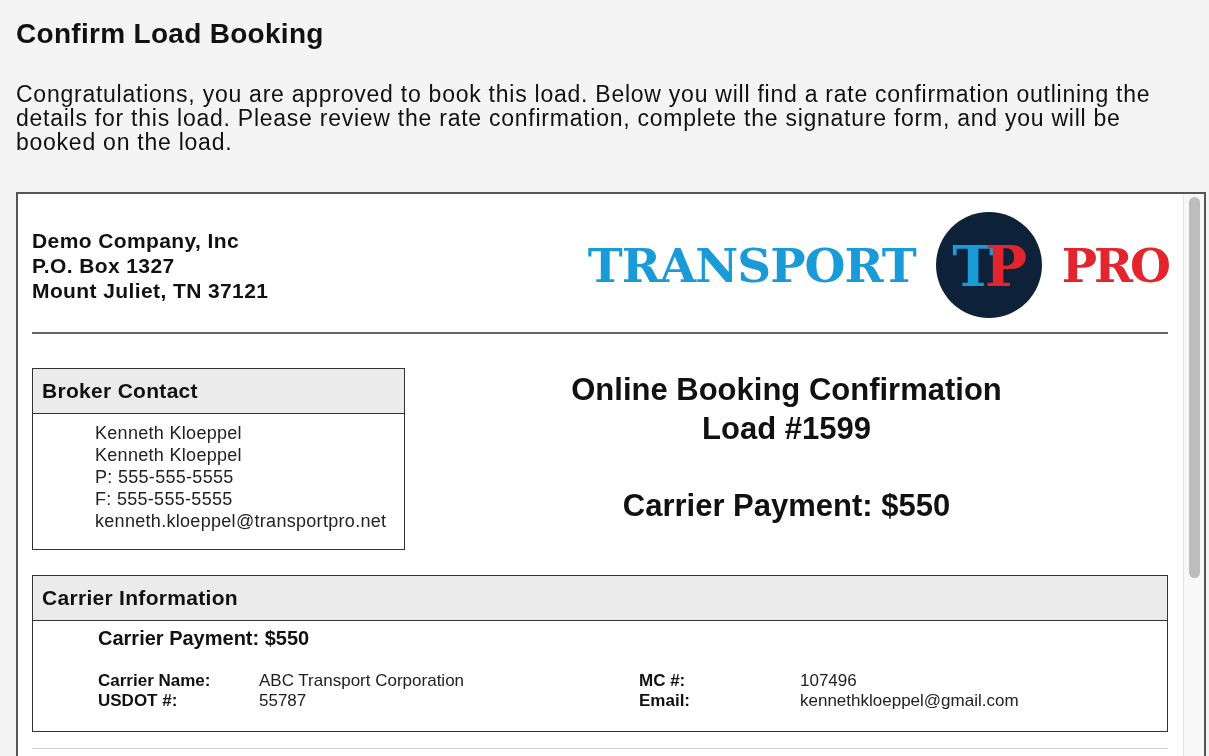 The image size is (1209, 756). I want to click on field-value: ABC Transport Corporation, so click(362, 681).